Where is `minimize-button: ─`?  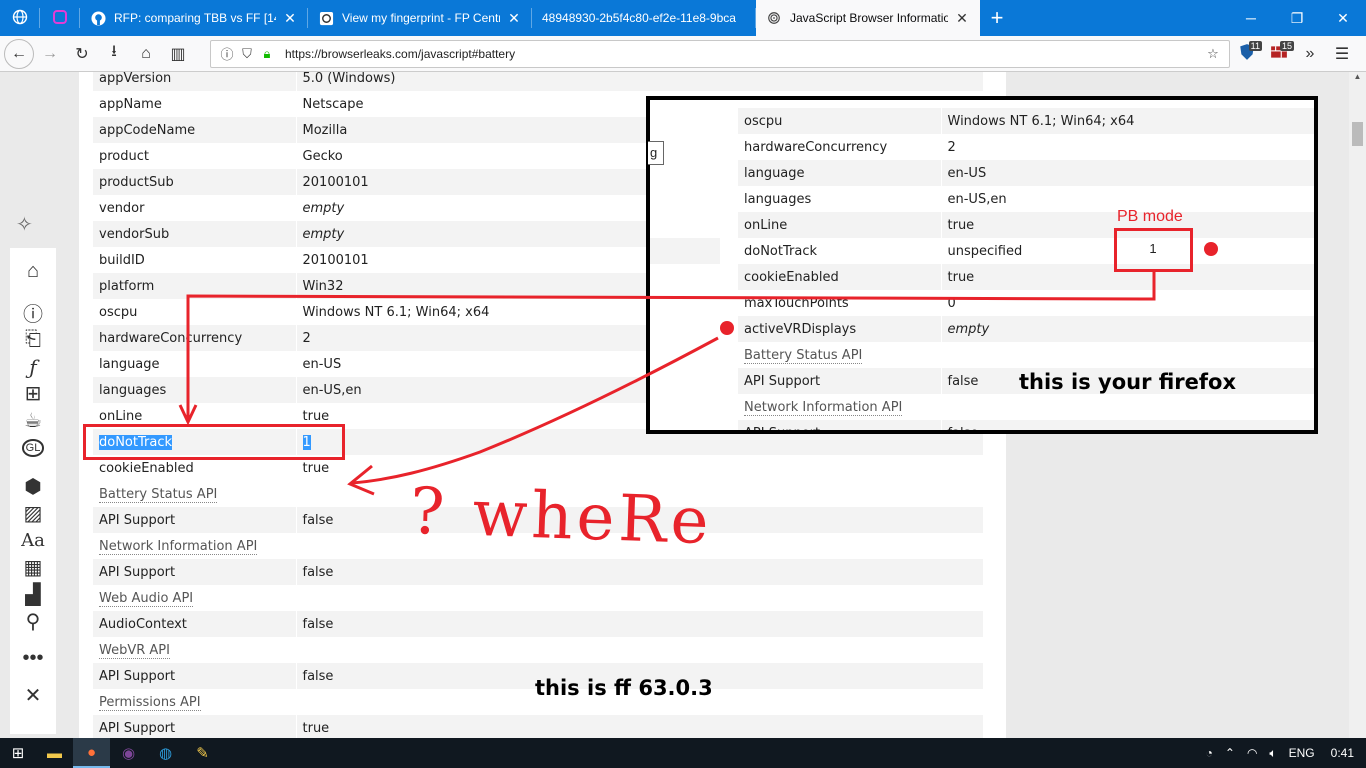 minimize-button: ─ is located at coordinates (1251, 18).